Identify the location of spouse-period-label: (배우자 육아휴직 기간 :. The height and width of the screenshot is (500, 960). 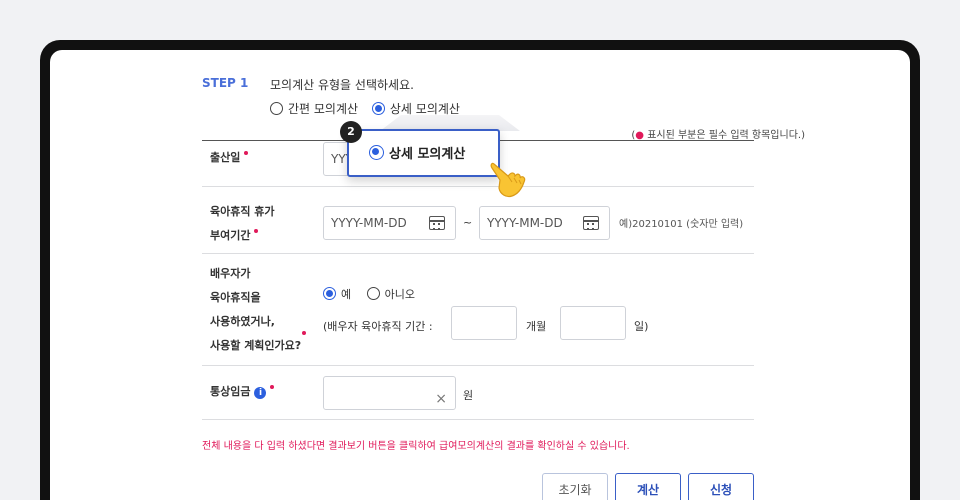
(378, 326).